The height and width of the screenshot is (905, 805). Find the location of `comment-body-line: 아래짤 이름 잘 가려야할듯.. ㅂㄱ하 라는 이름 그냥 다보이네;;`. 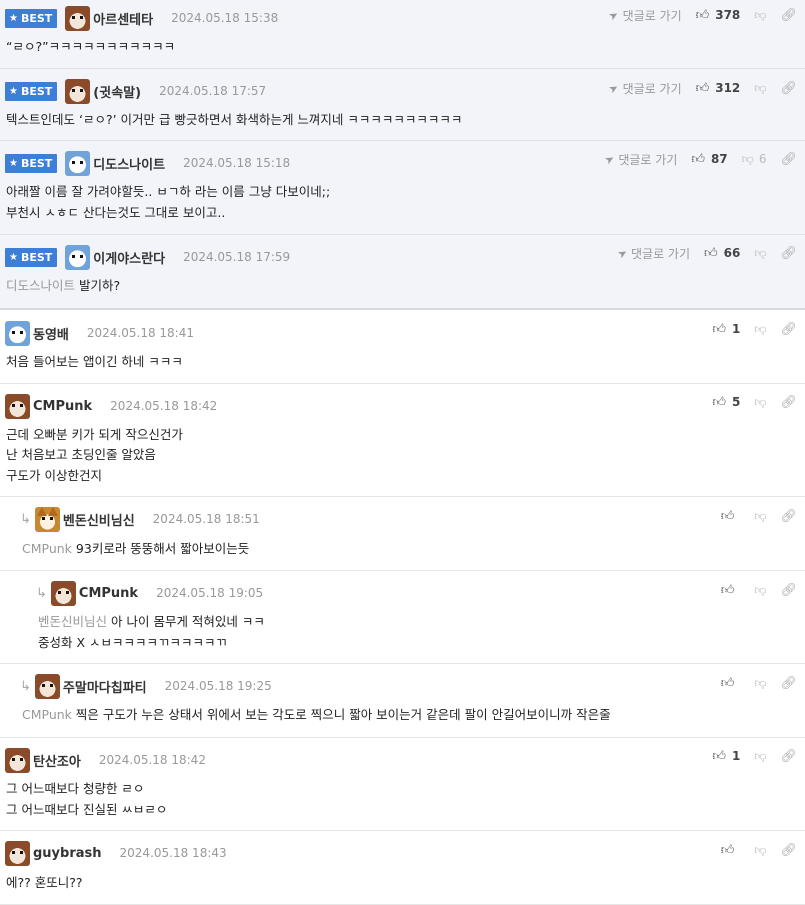

comment-body-line: 아래짤 이름 잘 가려야할듯.. ㅂㄱ하 라는 이름 그냥 다보이네;; is located at coordinates (168, 191).